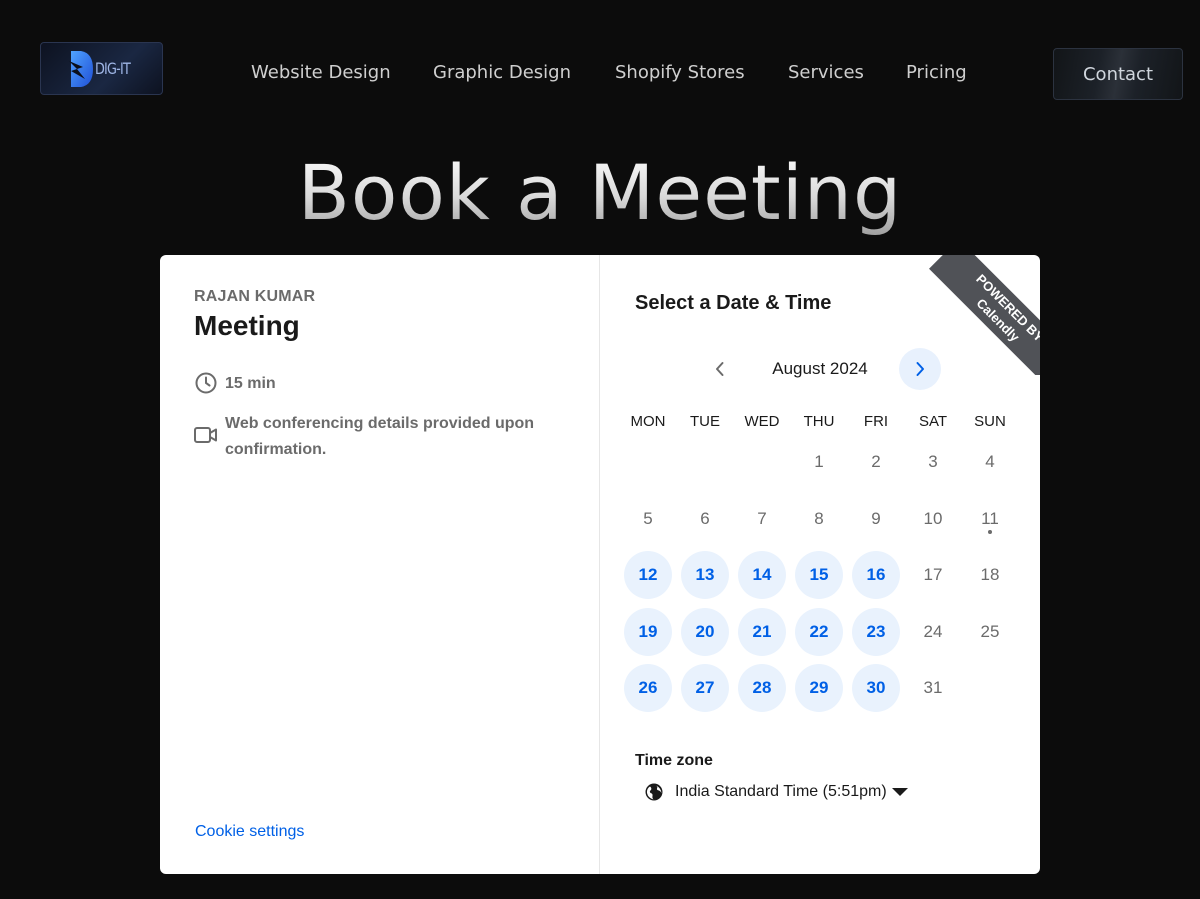  I want to click on day-number: 4, so click(990, 461).